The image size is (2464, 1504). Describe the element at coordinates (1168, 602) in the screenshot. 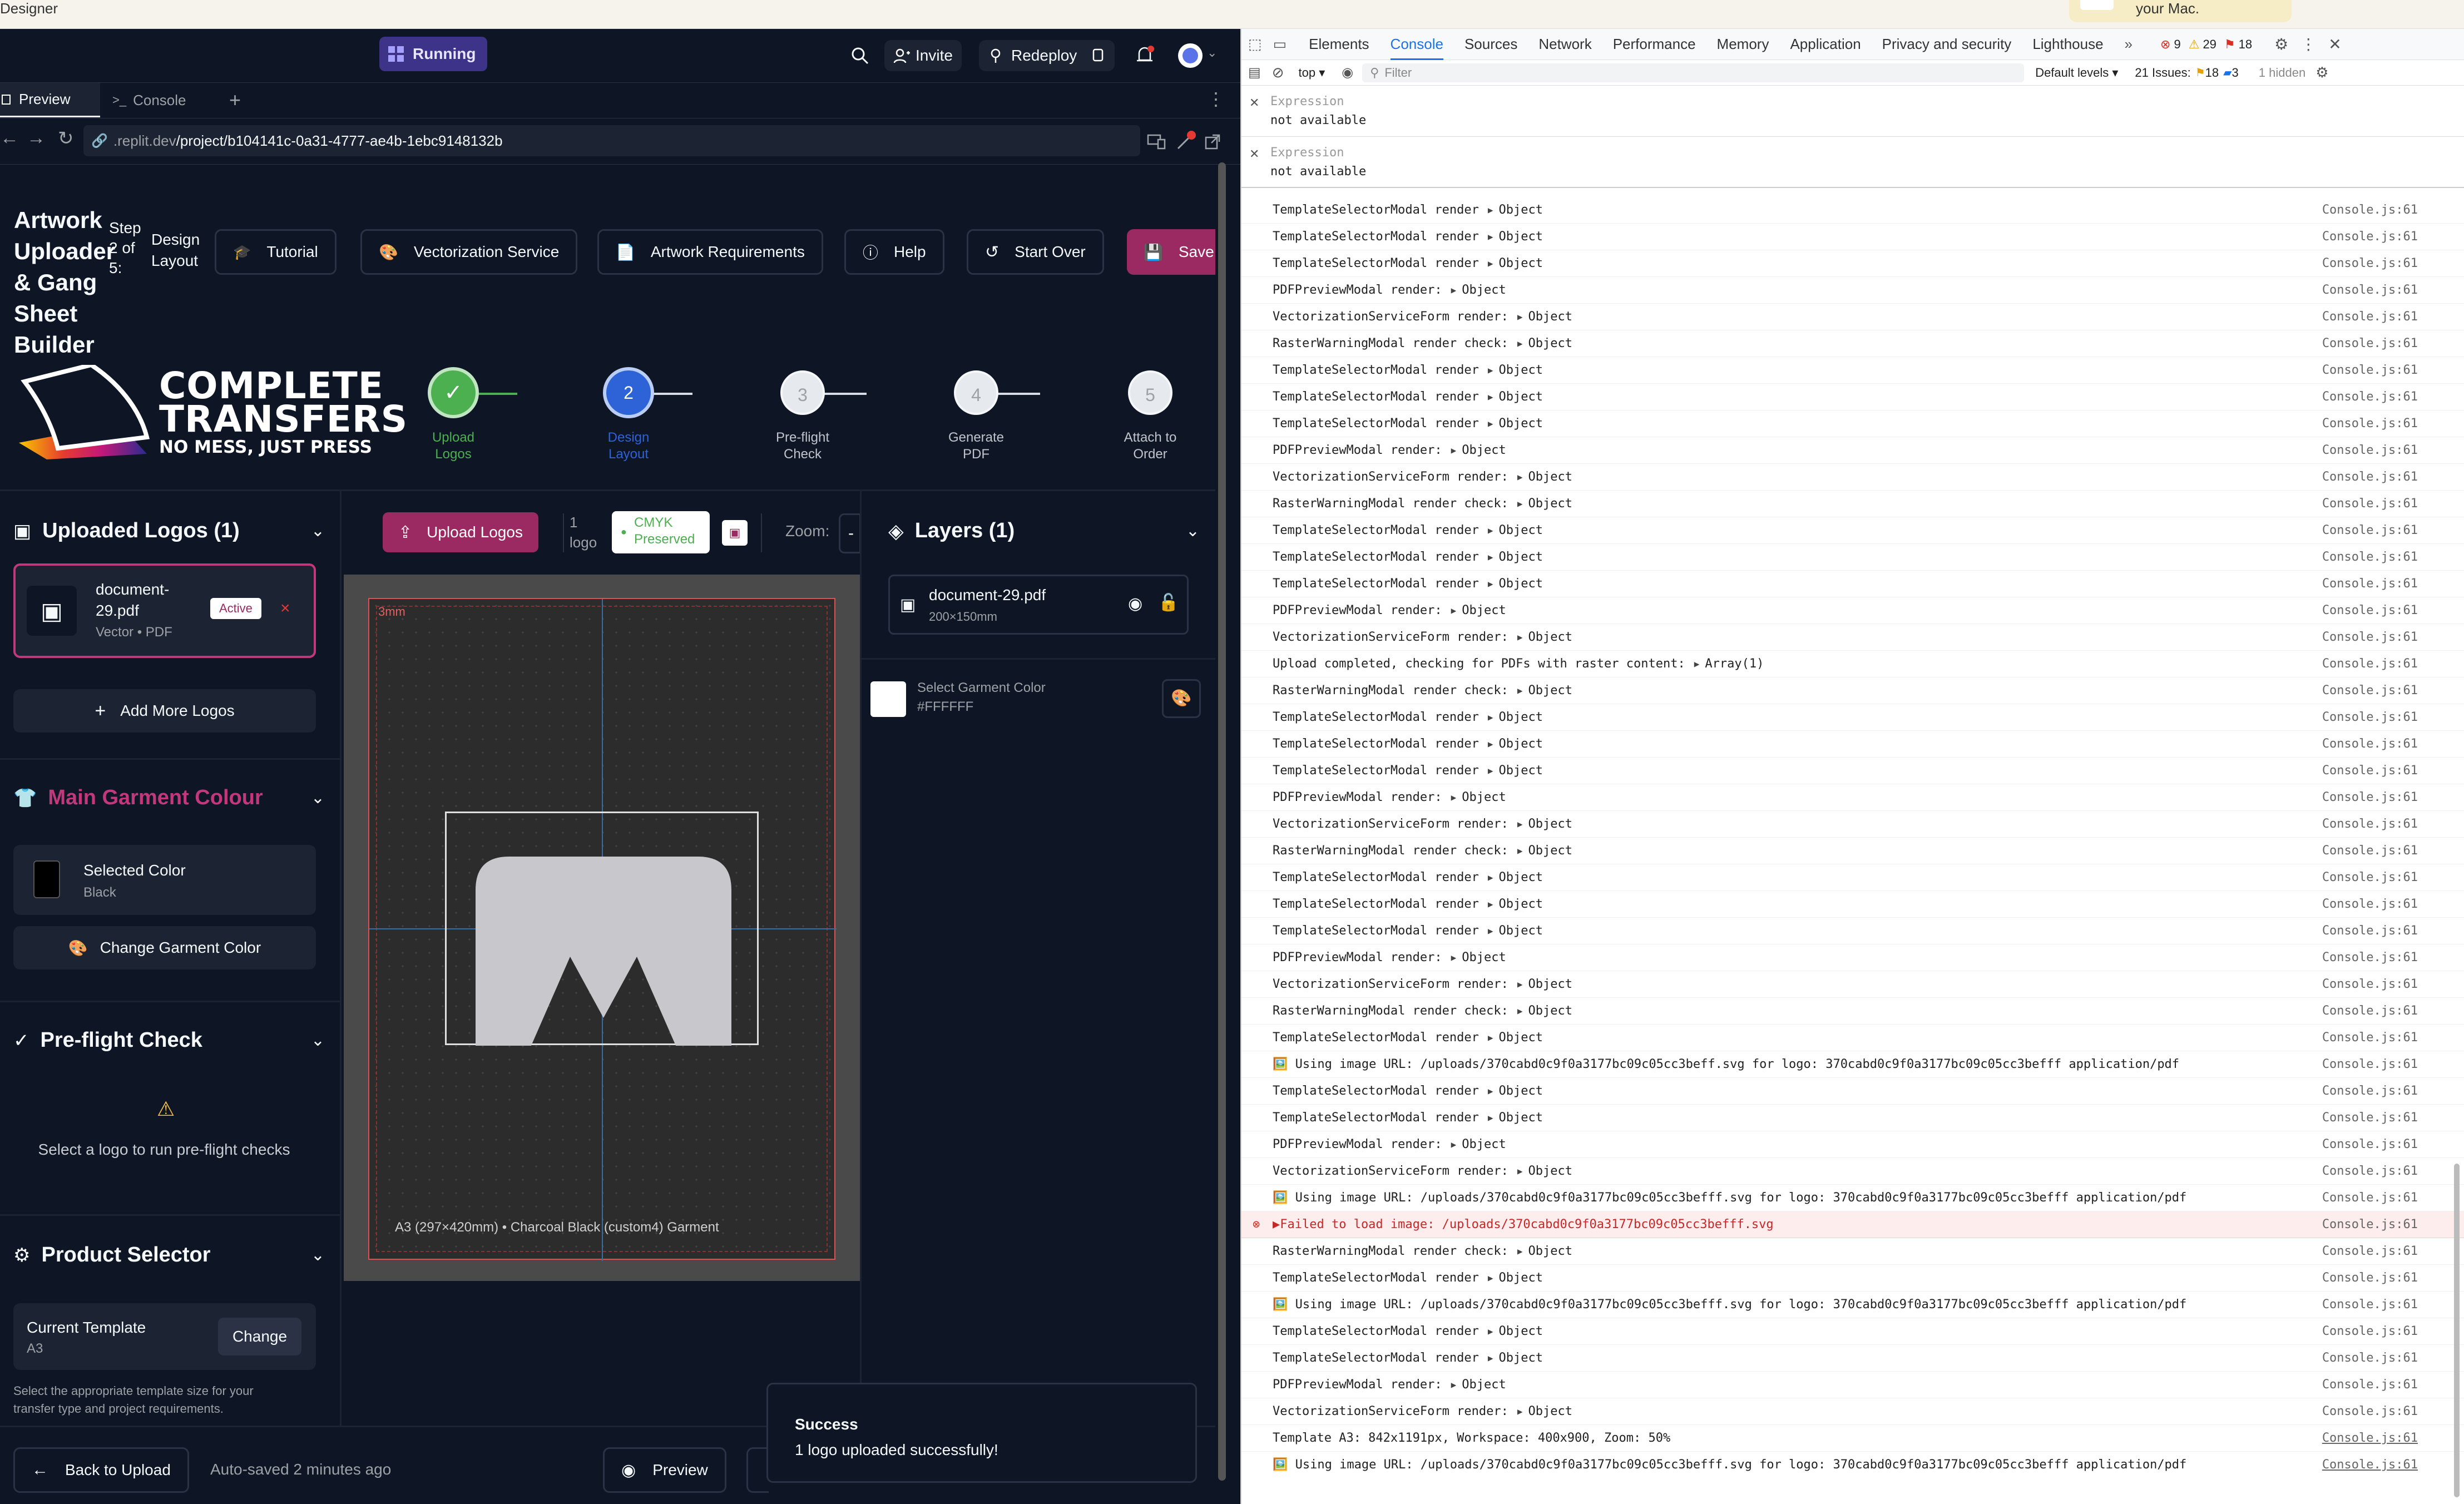

I see `lock-icon: 🔓` at that location.